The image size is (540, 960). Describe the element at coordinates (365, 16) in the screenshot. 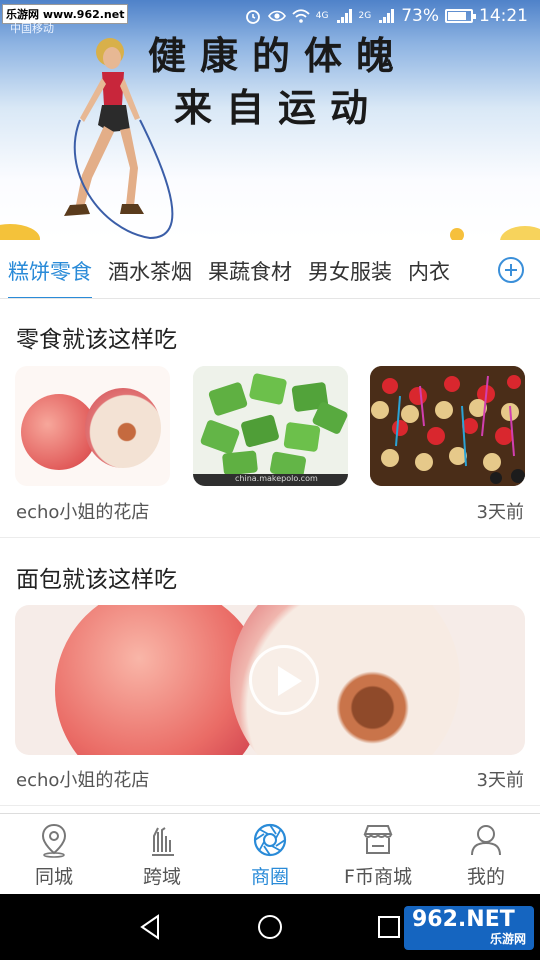

I see `network-type-2: 2G` at that location.